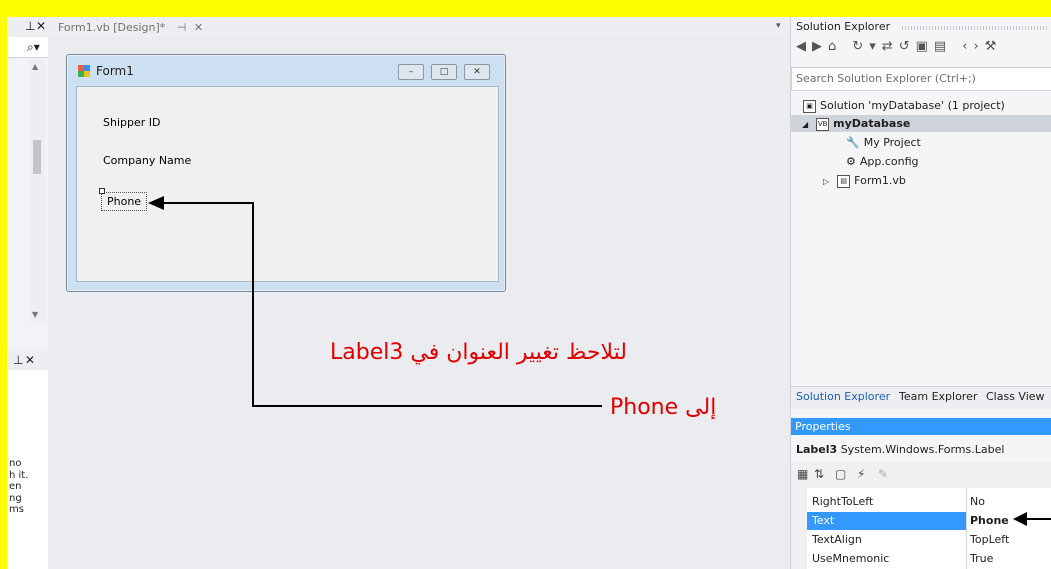 The width and height of the screenshot is (1051, 569). I want to click on minimize-button: –, so click(411, 72).